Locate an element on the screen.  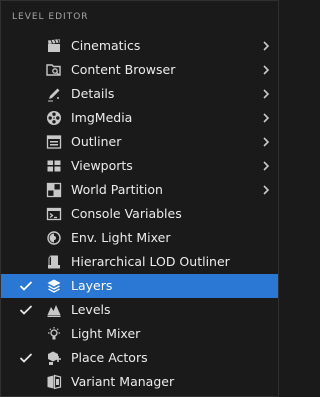
hlod-icon is located at coordinates (54, 262).